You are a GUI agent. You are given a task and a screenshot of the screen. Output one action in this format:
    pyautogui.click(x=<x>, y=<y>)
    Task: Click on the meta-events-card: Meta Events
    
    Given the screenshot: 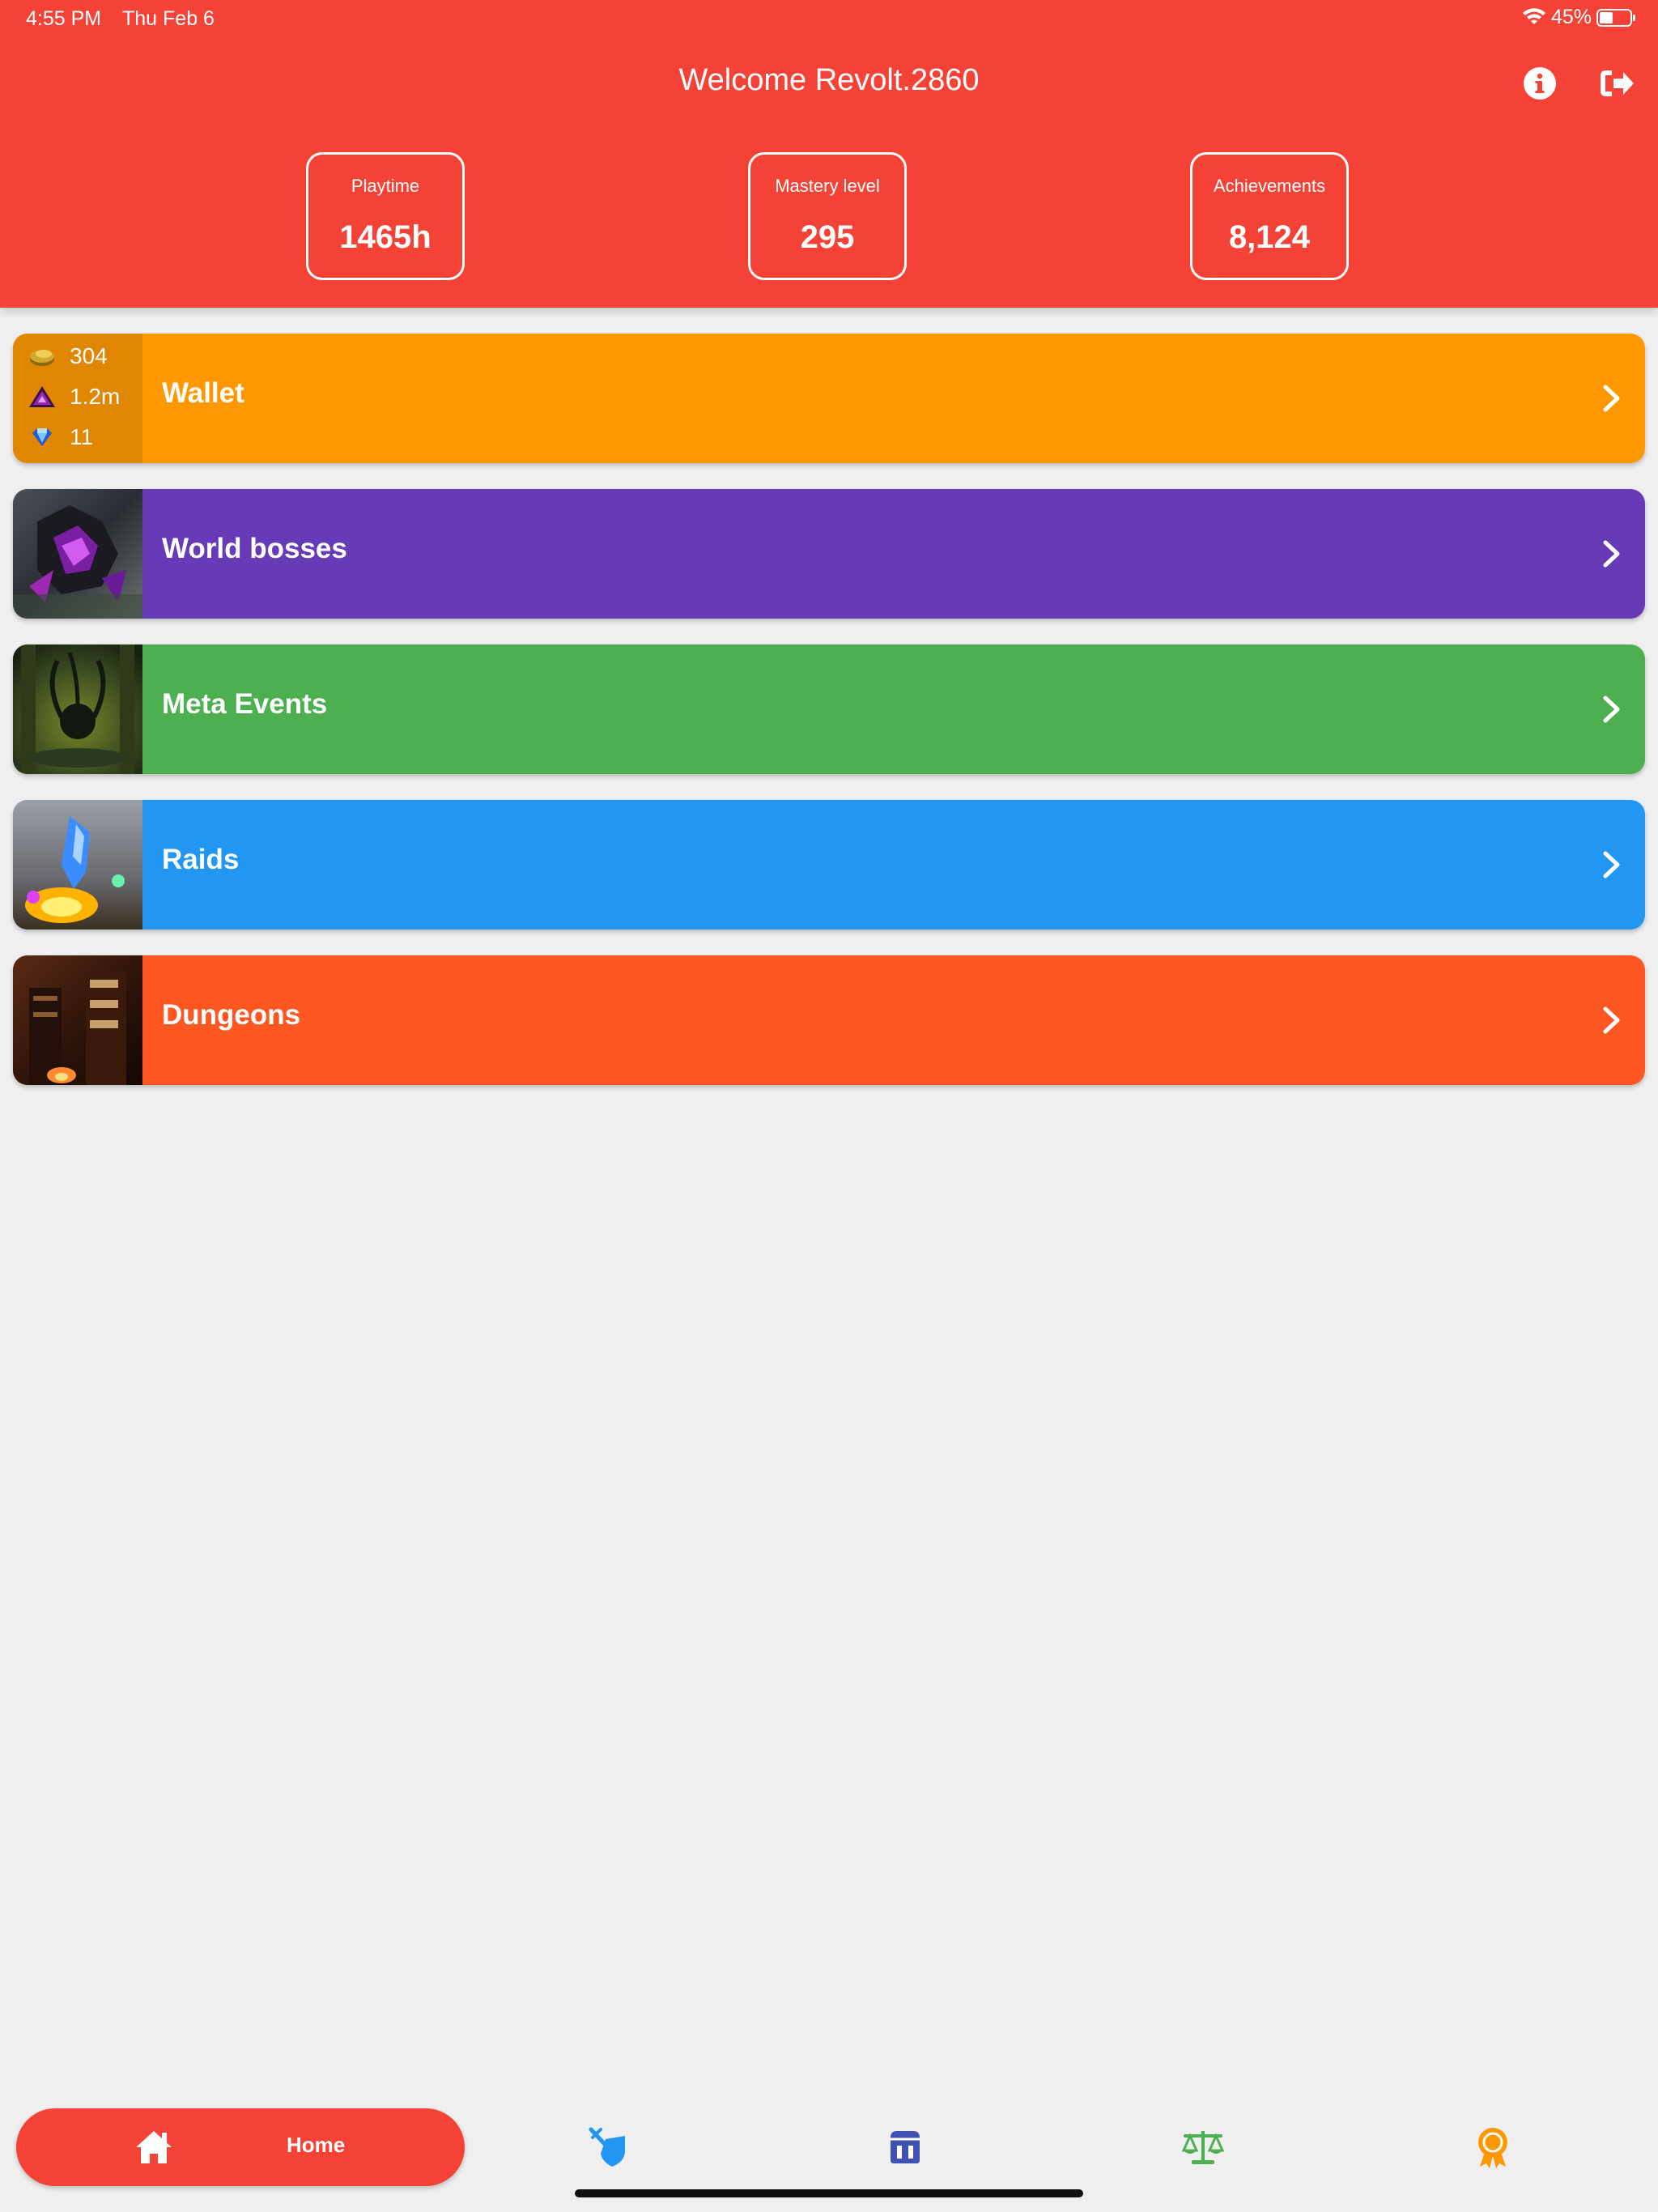 What is the action you would take?
    pyautogui.click(x=829, y=709)
    